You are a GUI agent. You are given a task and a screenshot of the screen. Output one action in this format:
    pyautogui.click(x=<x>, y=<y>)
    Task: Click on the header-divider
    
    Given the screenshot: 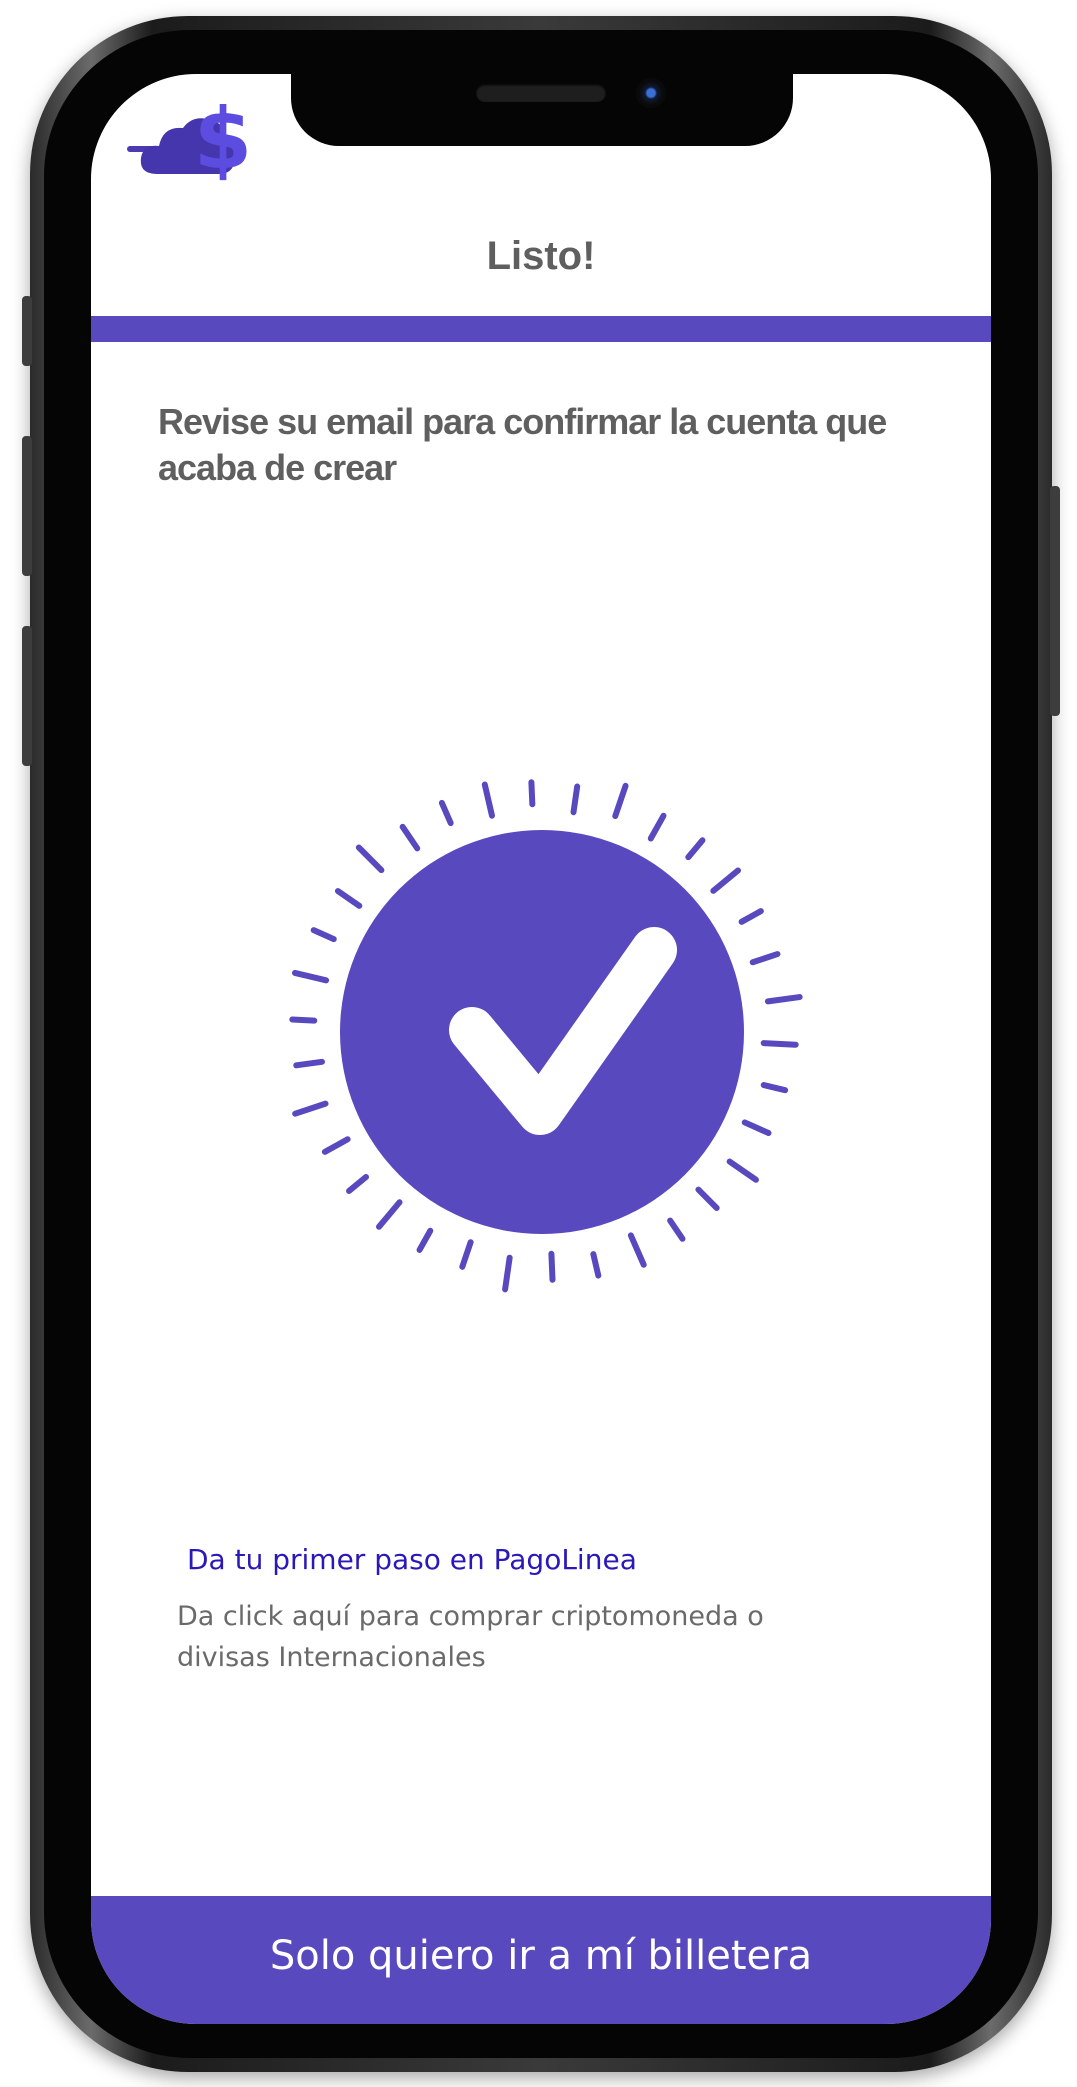 What is the action you would take?
    pyautogui.click(x=541, y=329)
    